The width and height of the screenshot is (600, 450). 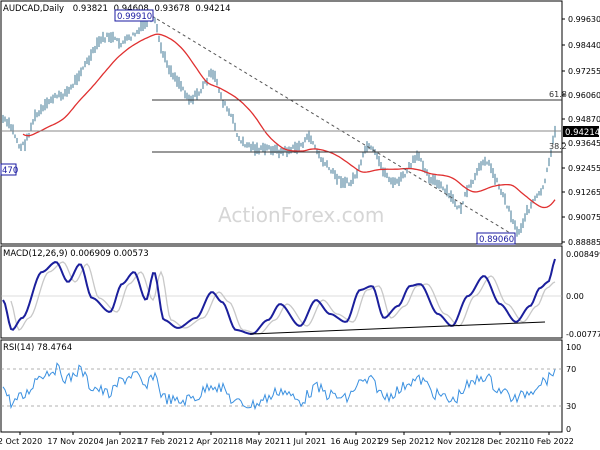 What do you see at coordinates (134, 17) in the screenshot?
I see `high-label: 0.99910` at bounding box center [134, 17].